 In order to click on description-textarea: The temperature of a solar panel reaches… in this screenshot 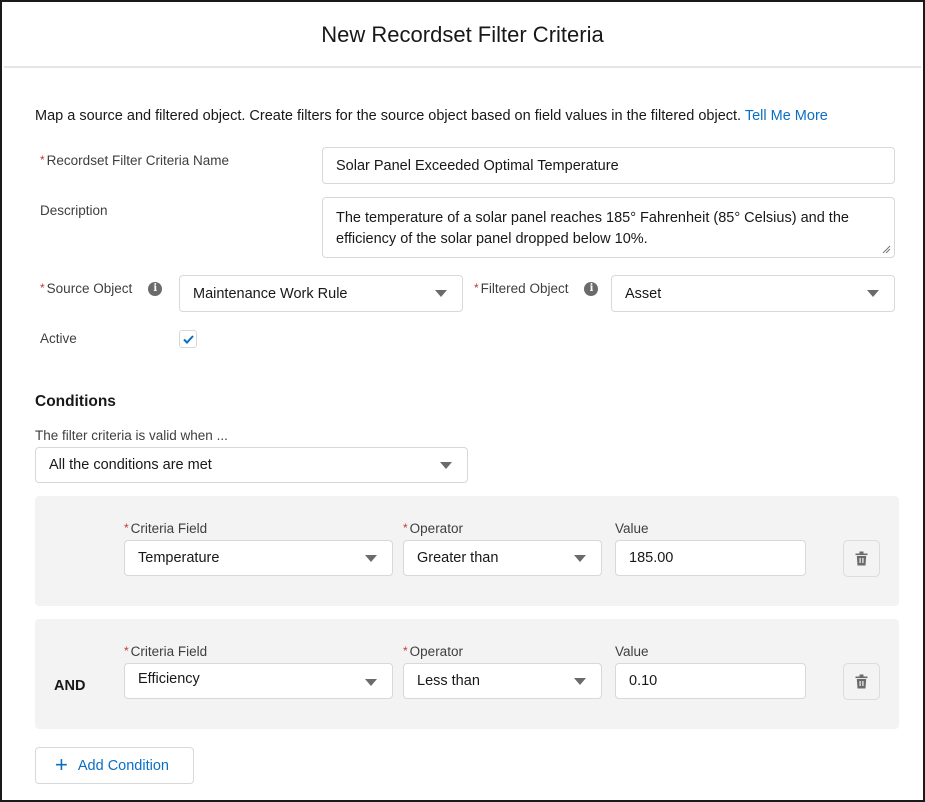, I will do `click(608, 227)`.